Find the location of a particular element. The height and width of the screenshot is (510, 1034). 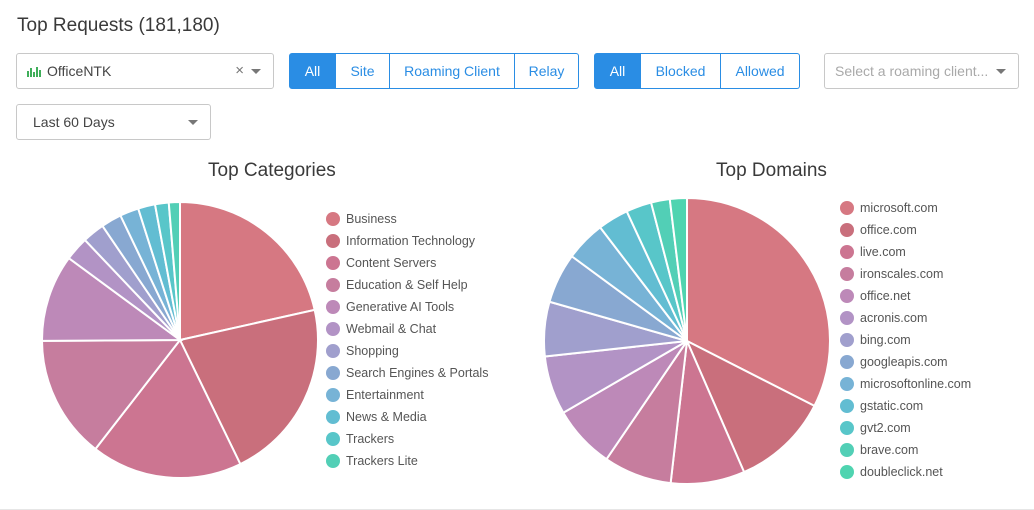

legend-label: googleapis.com is located at coordinates (904, 362).